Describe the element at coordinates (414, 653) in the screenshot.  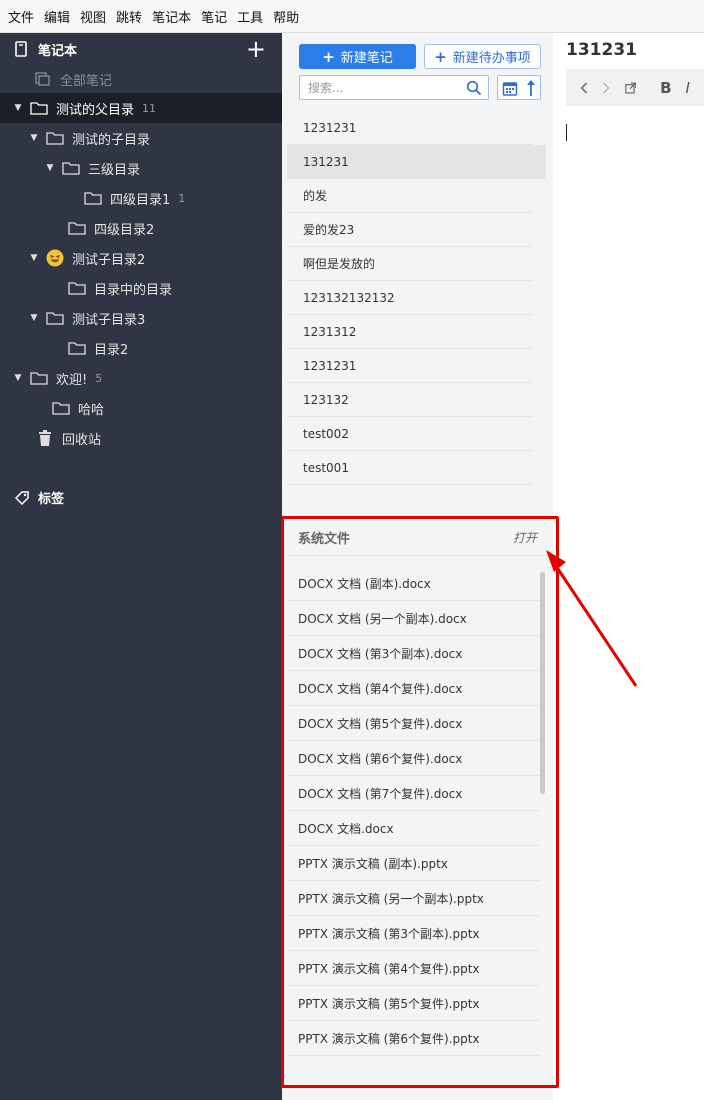
I see `file-item: DOCX 文档 (第3个副本).docx` at that location.